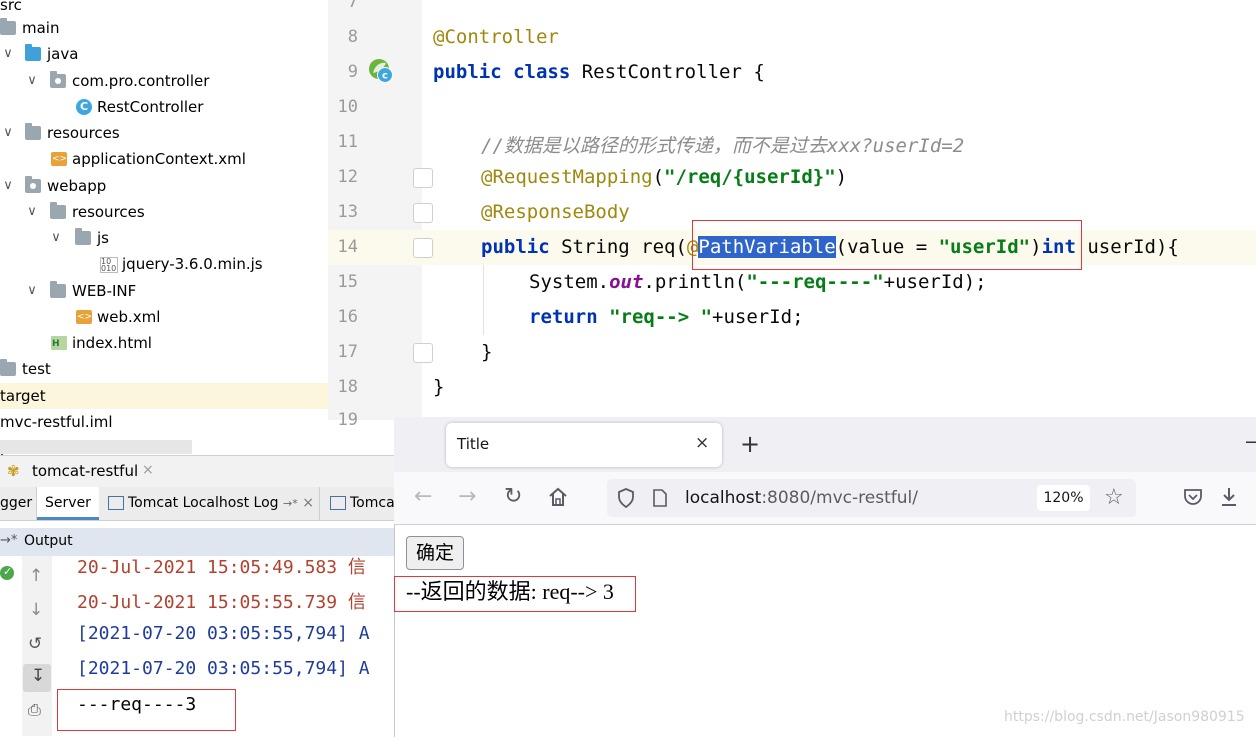  I want to click on comment-token: //数据是以路径的形式传递，而不是过去xxx?userId=2, so click(723, 146).